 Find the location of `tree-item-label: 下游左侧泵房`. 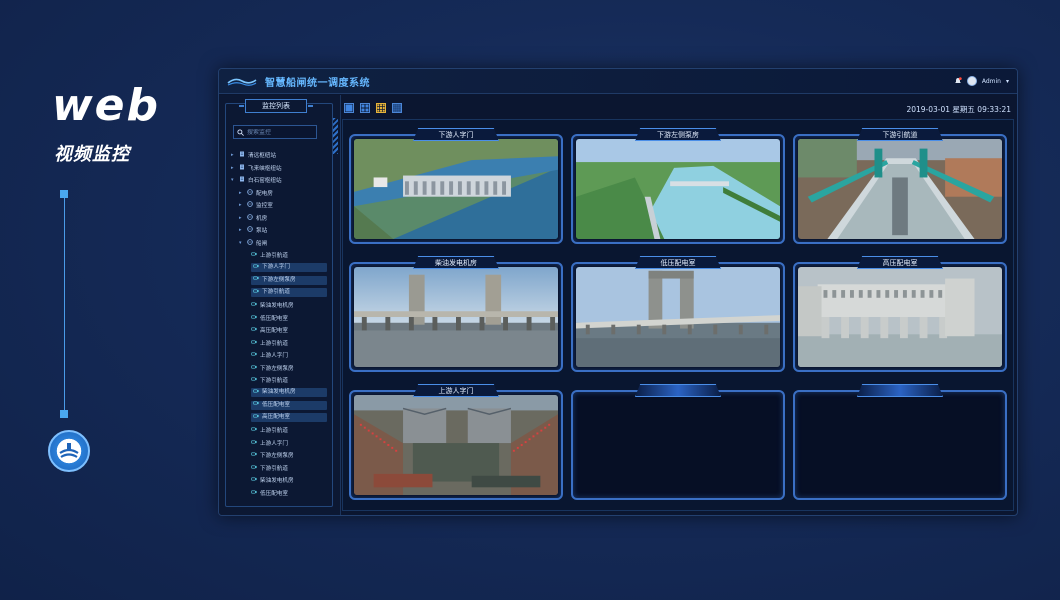

tree-item-label: 下游左侧泵房 is located at coordinates (279, 279).